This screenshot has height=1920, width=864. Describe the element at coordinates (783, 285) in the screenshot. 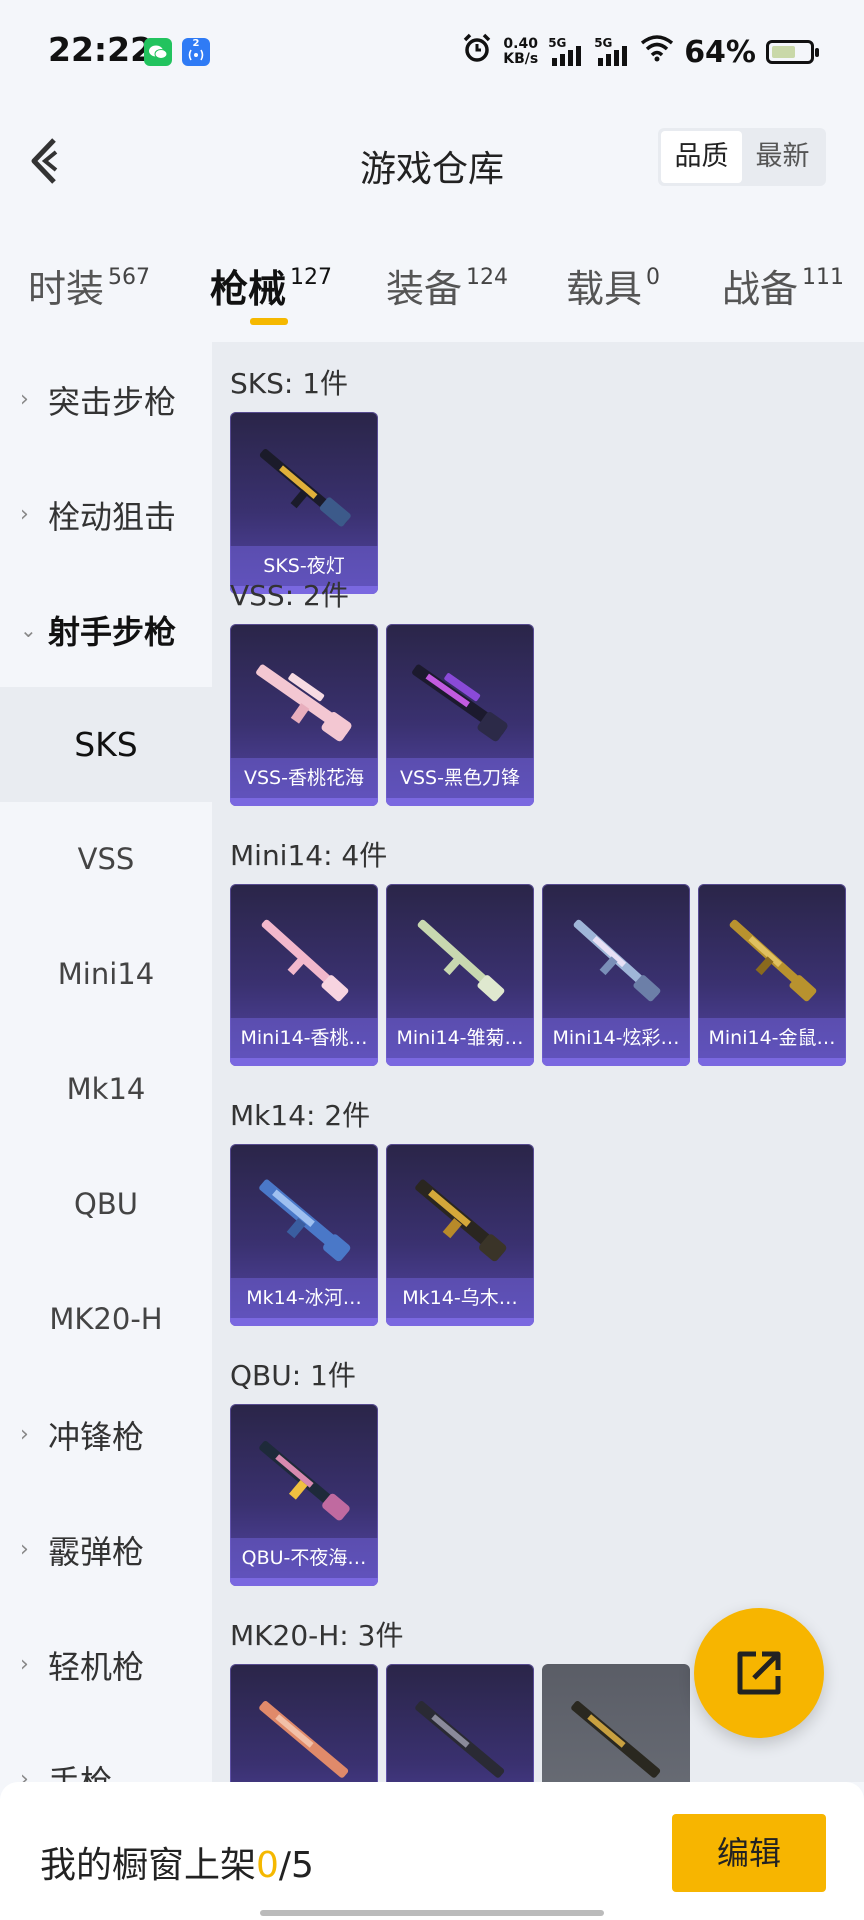

I see `tab-supplies: 战备 111` at that location.